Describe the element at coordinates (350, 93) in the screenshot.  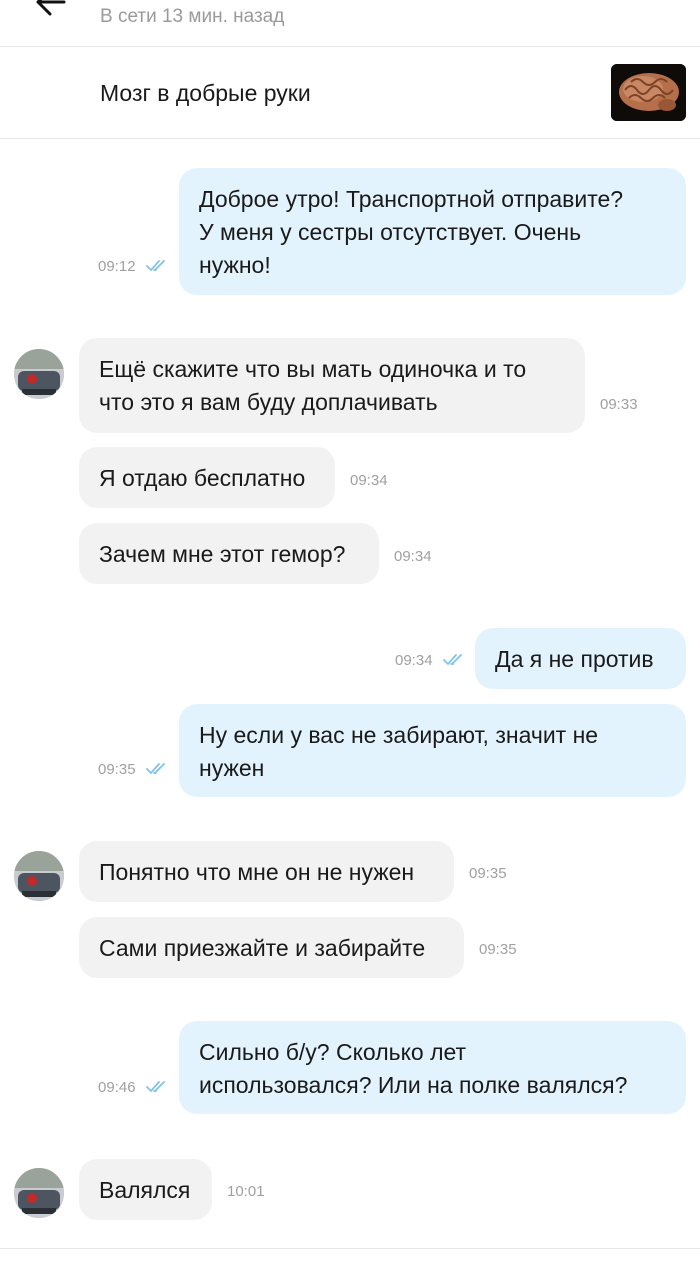
I see `listing-header: Мозг в добрые руки` at that location.